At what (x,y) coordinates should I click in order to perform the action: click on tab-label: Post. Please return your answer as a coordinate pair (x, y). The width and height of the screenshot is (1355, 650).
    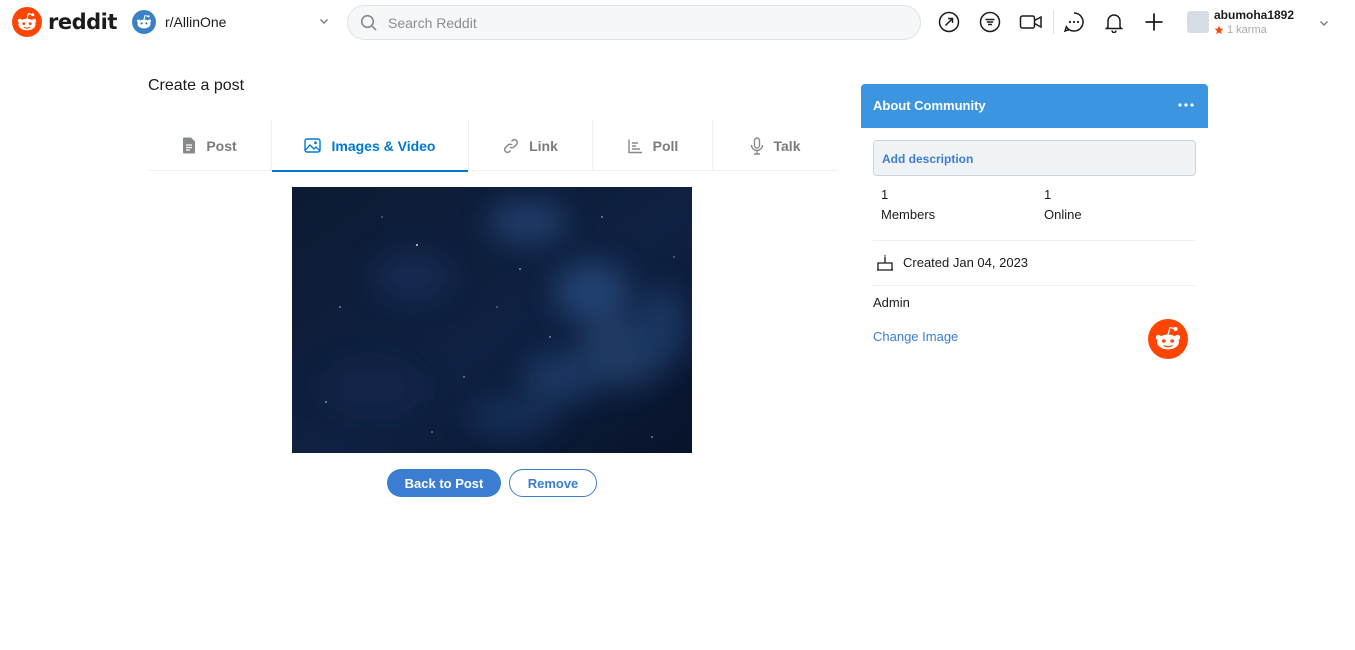
    Looking at the image, I should click on (221, 145).